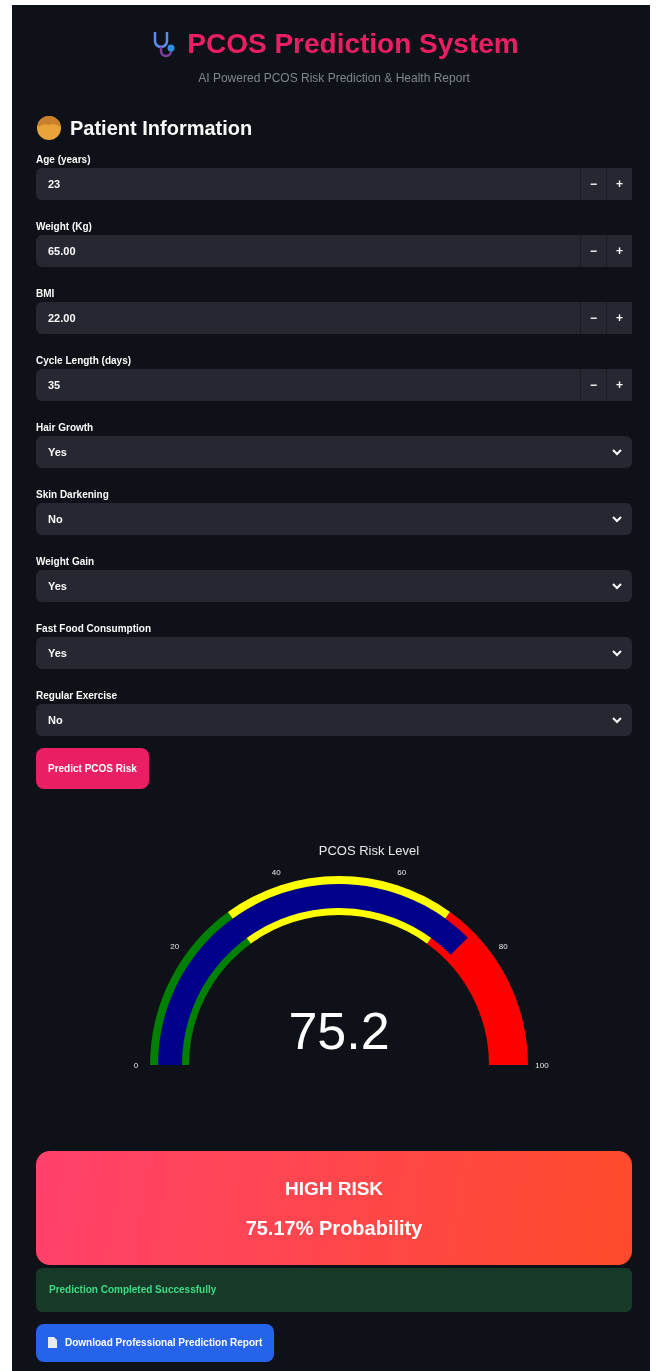  I want to click on field-label: Hair Growth, so click(65, 428).